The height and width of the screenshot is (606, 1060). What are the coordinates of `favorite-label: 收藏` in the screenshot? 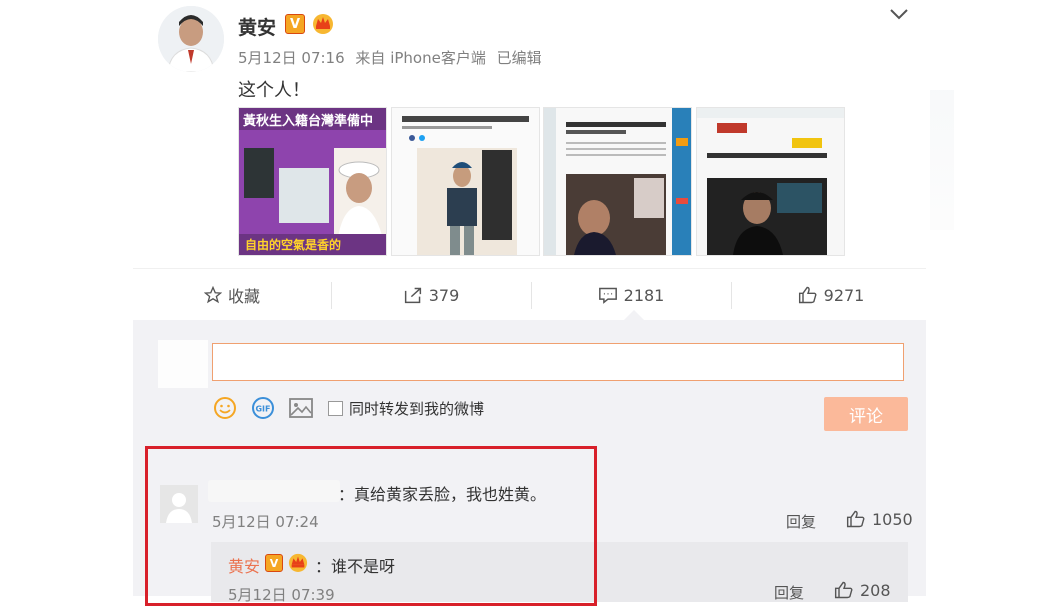 It's located at (243, 296).